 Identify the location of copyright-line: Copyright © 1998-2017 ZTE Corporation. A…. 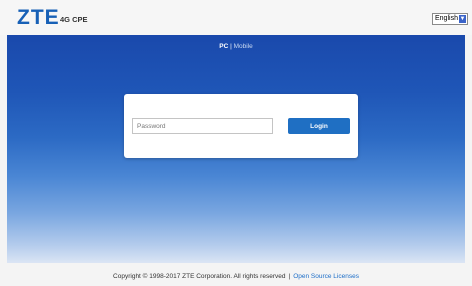
(236, 276).